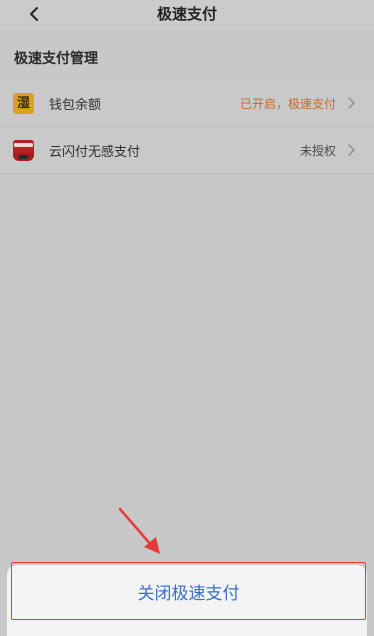 Image resolution: width=374 pixels, height=636 pixels. What do you see at coordinates (23, 145) in the screenshot?
I see `quickpass-icon-text` at bounding box center [23, 145].